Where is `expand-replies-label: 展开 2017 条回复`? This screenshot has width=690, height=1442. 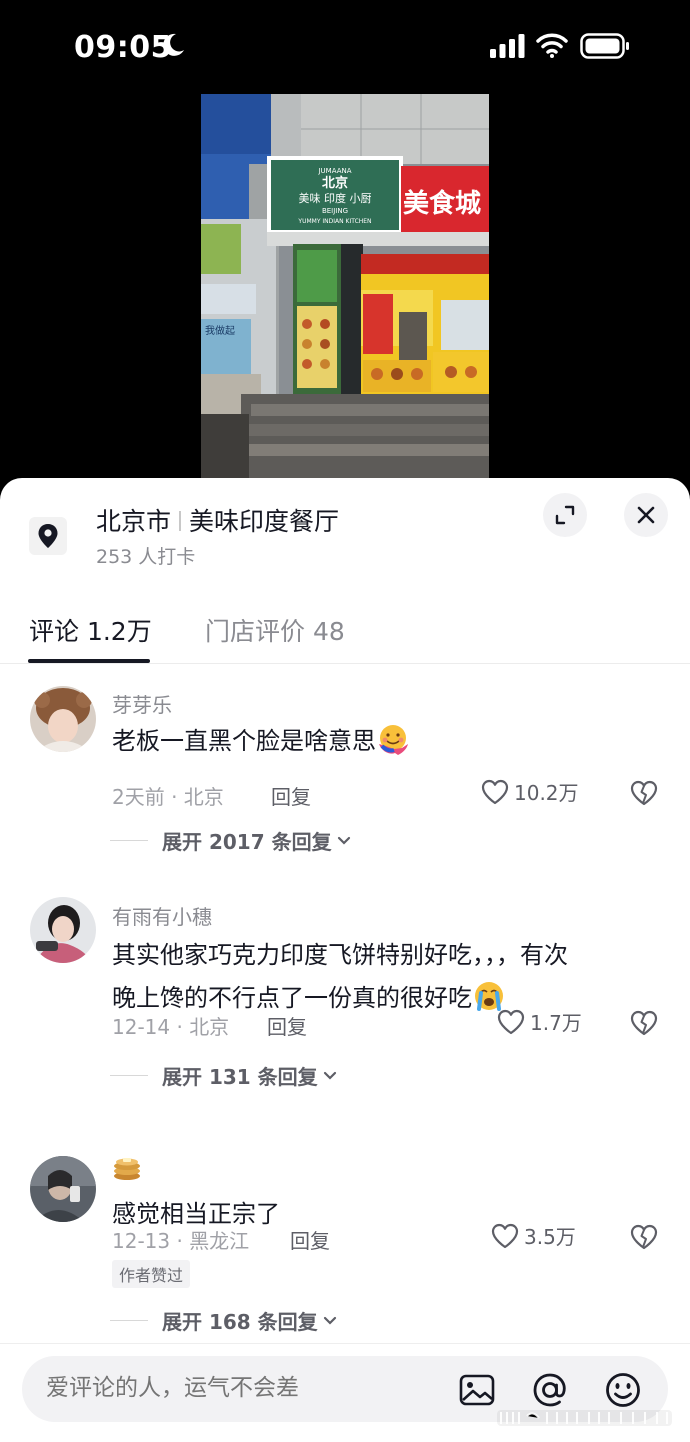
expand-replies-label: 展开 2017 条回复 is located at coordinates (247, 842).